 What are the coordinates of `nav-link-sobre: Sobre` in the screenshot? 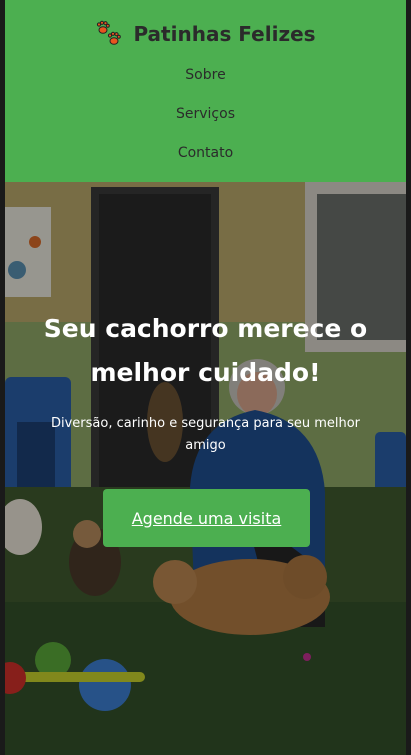 It's located at (205, 75).